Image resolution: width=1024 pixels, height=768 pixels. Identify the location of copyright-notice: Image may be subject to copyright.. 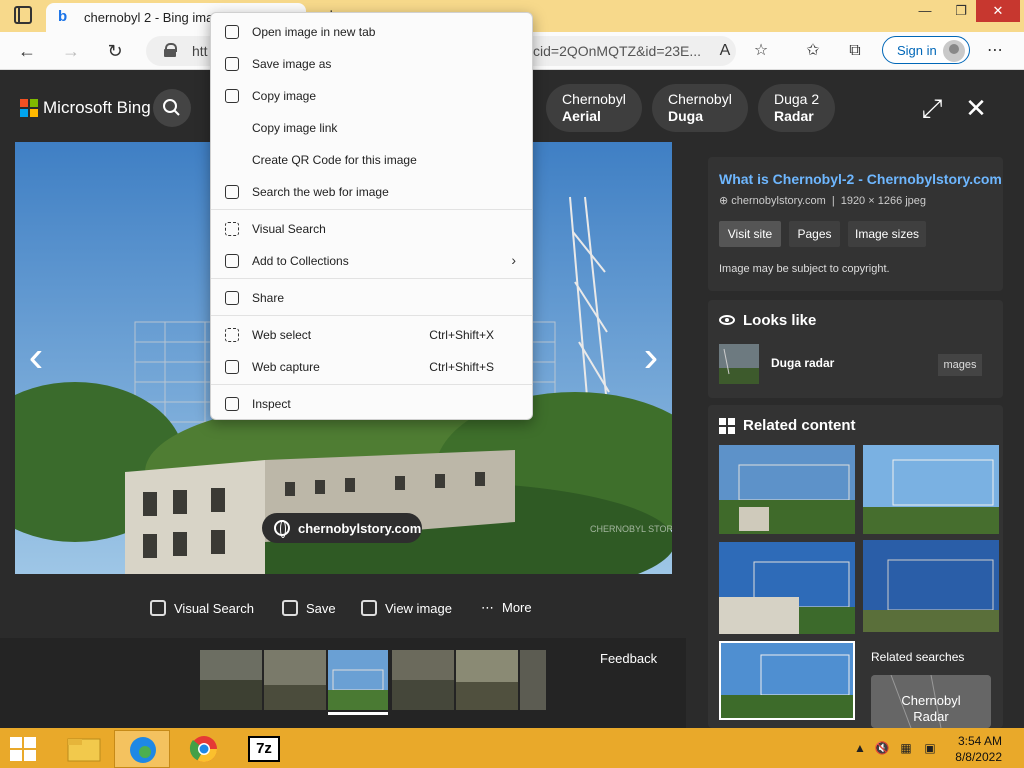
(804, 269).